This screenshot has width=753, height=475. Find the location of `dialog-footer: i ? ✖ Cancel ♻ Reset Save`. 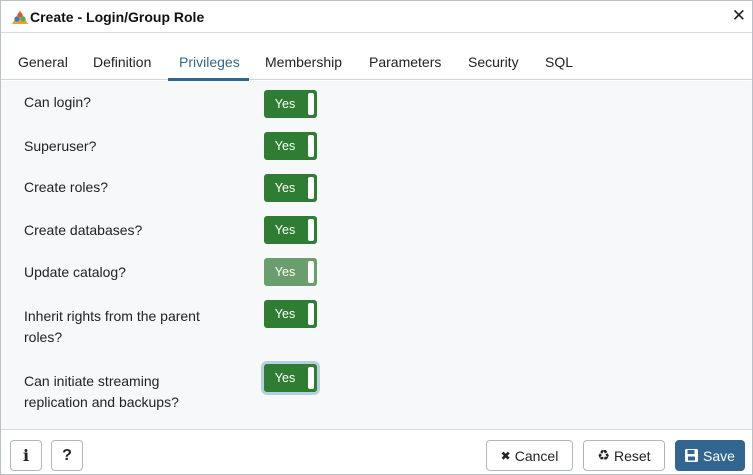

dialog-footer: i ? ✖ Cancel ♻ Reset Save is located at coordinates (376, 451).